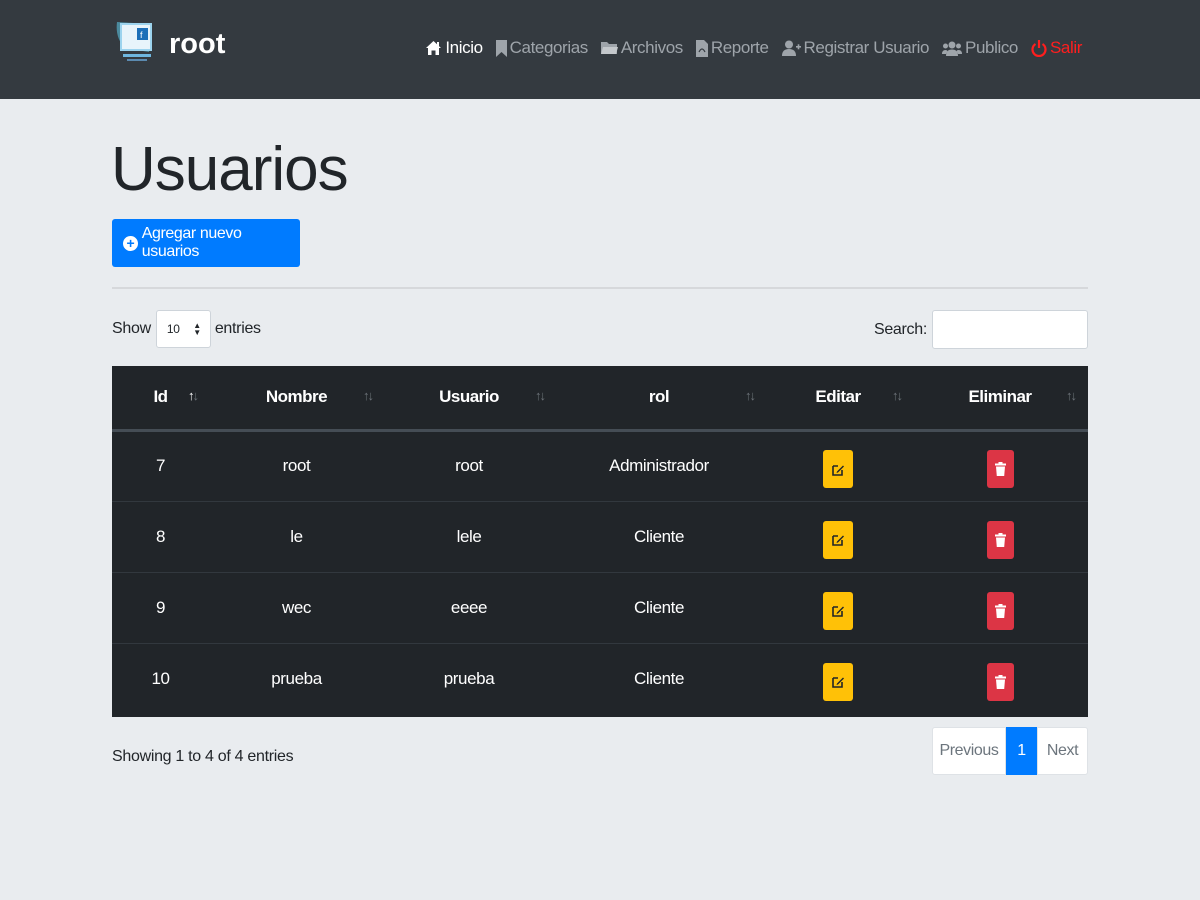 This screenshot has height=900, width=1200. Describe the element at coordinates (701, 48) in the screenshot. I see `pdf-file-icon` at that location.